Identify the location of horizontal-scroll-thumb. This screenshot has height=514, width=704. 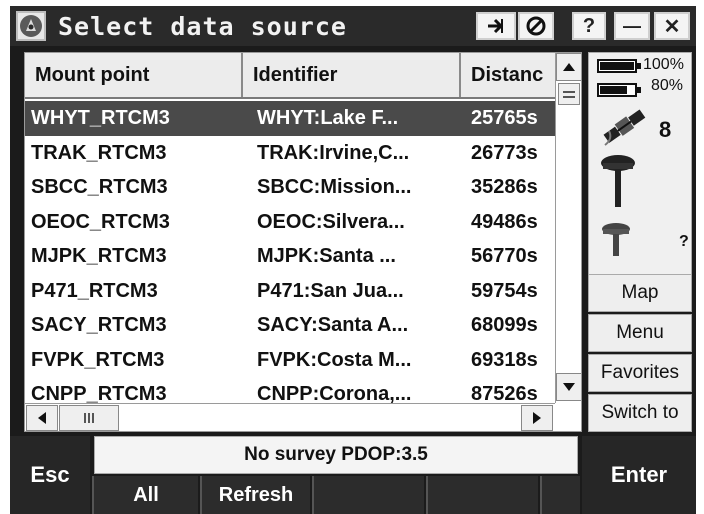
(89, 418).